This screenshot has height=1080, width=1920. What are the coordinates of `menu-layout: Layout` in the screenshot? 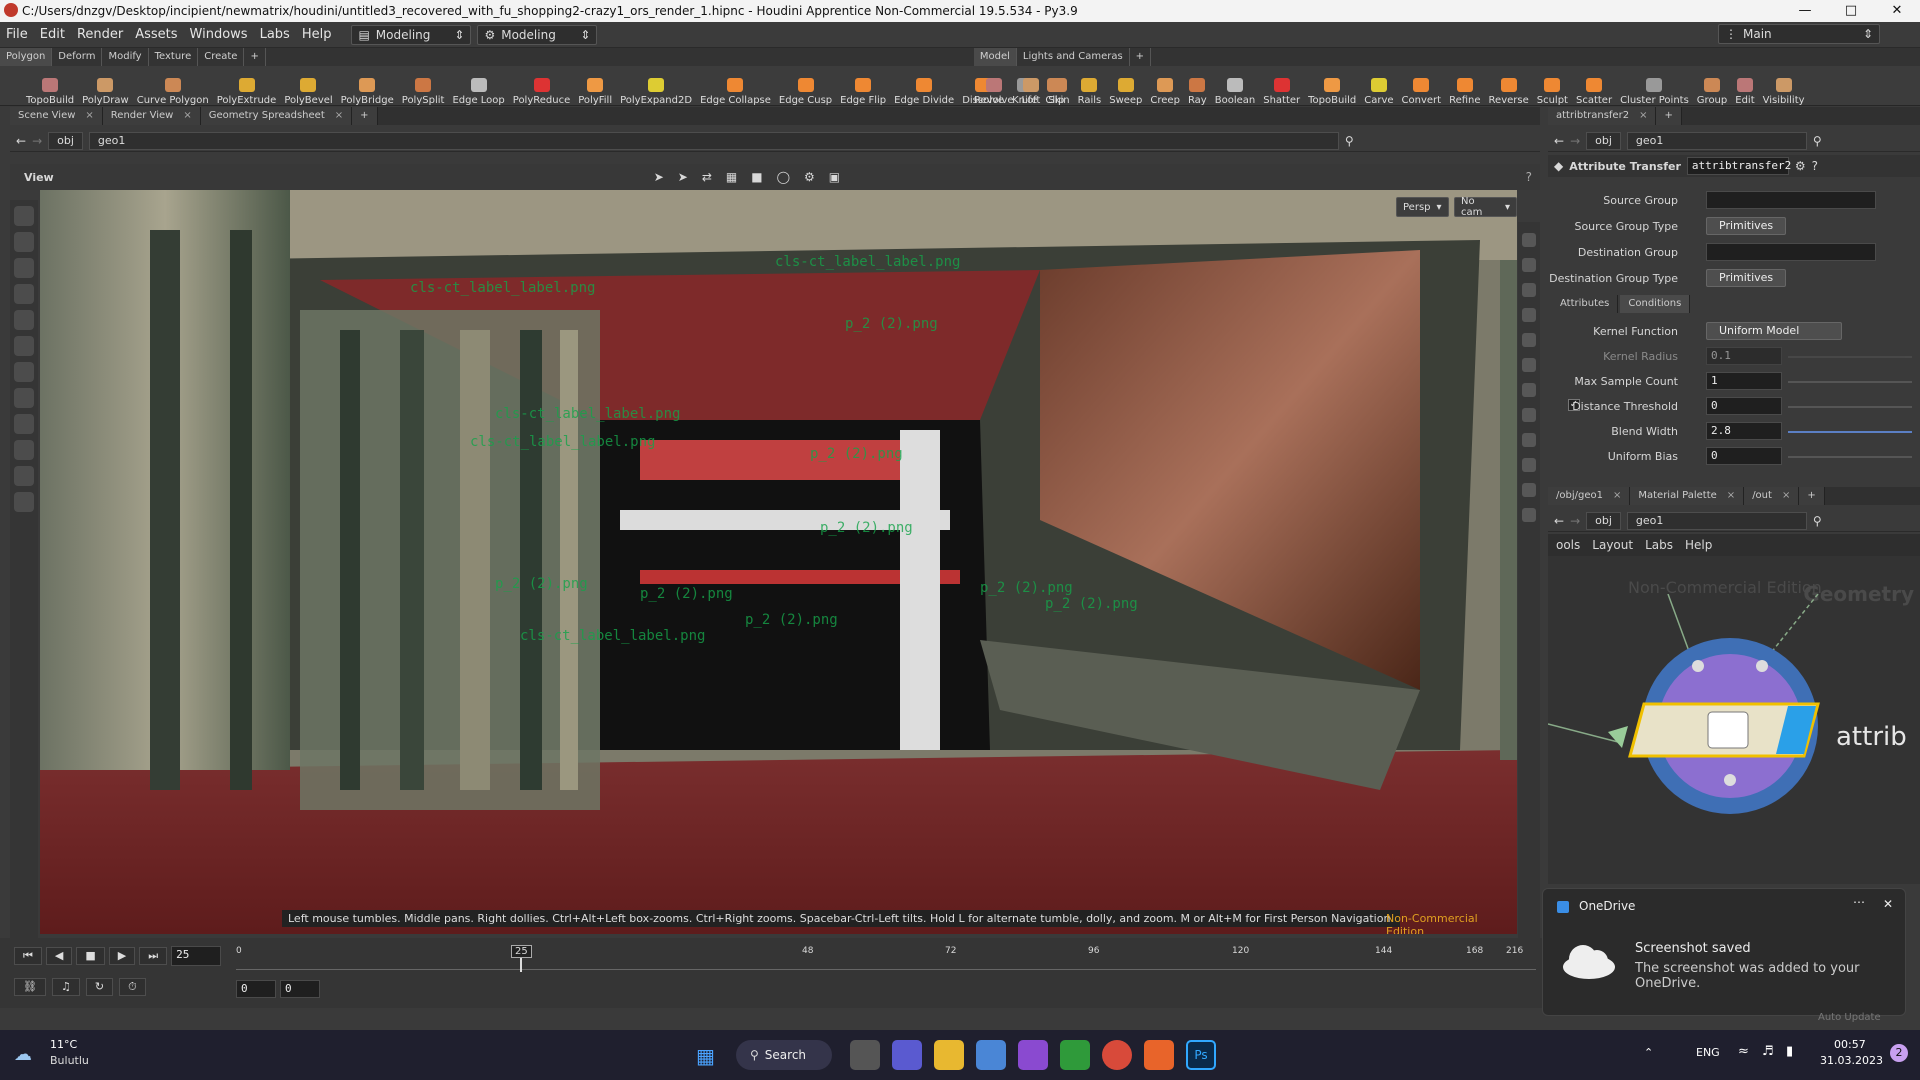 It's located at (1612, 545).